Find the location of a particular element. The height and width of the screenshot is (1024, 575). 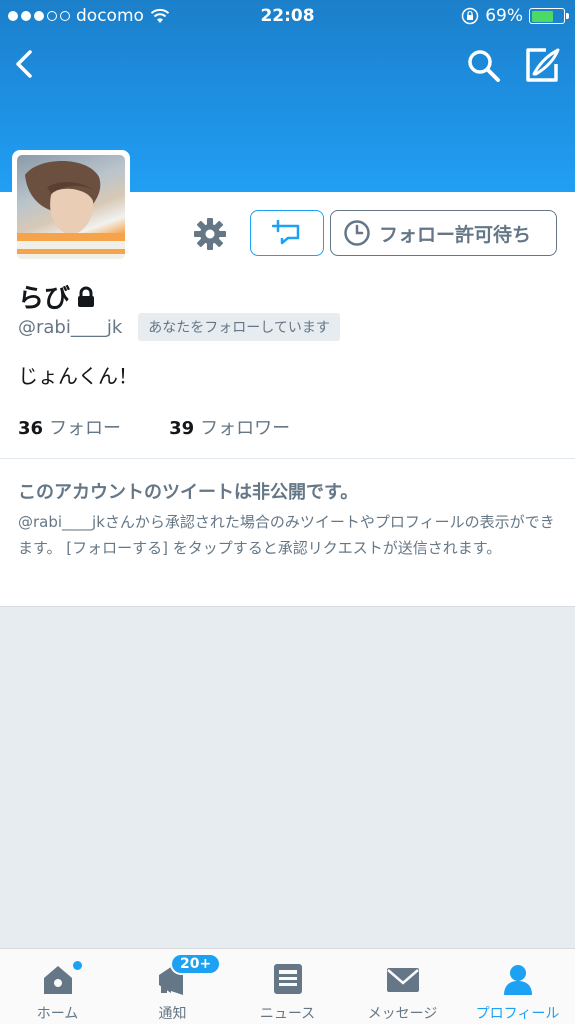

following-label: フォロー is located at coordinates (85, 428).